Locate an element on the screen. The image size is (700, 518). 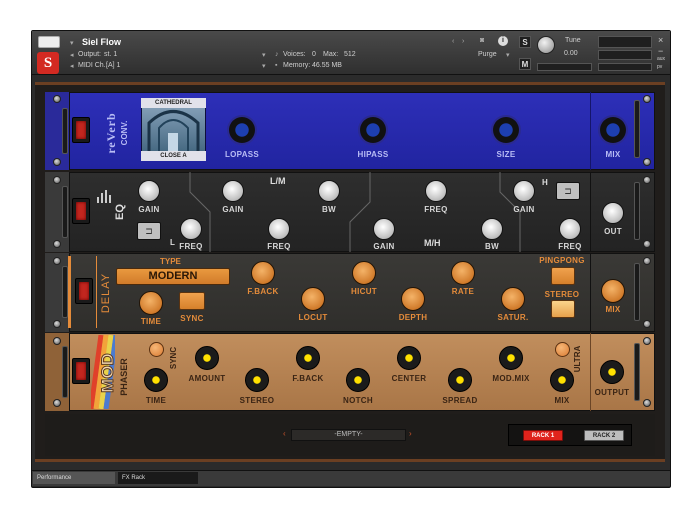
phaser-sync-led is located at coordinates (156, 349).